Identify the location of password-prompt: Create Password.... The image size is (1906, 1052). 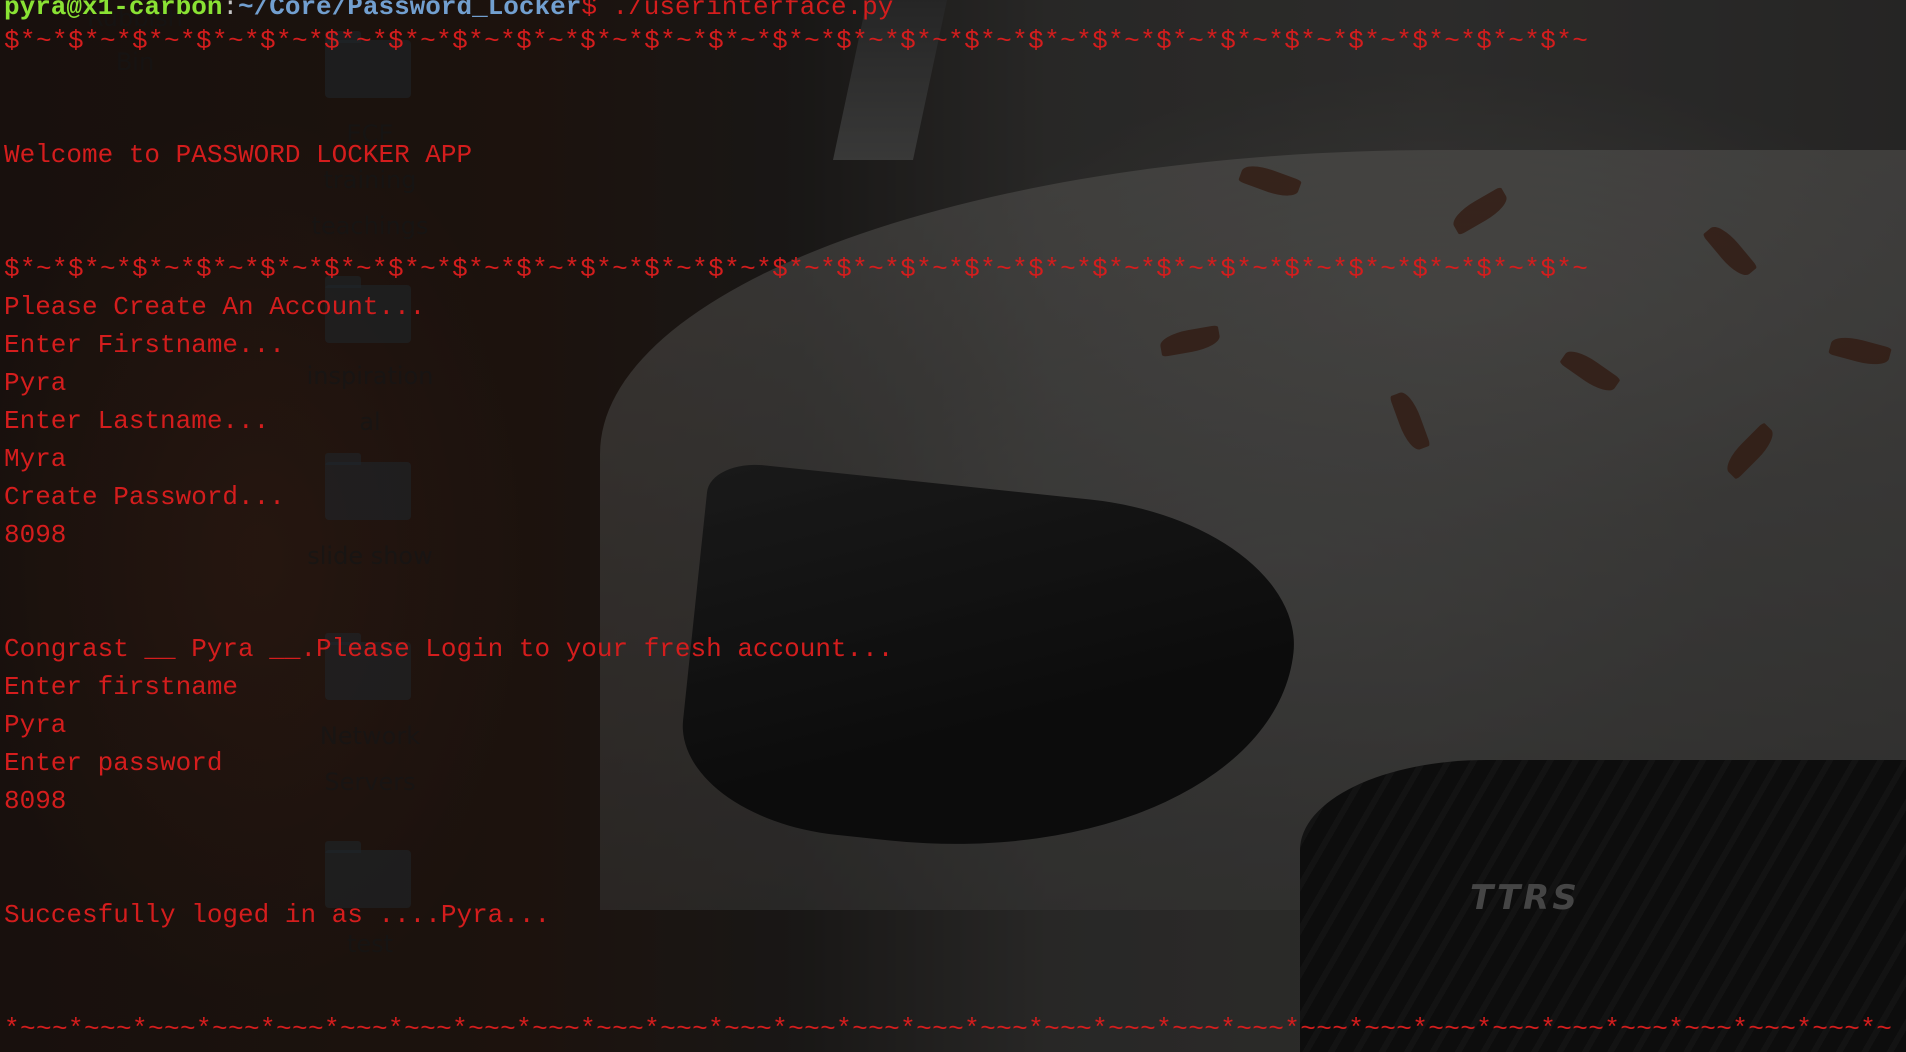
(144, 497).